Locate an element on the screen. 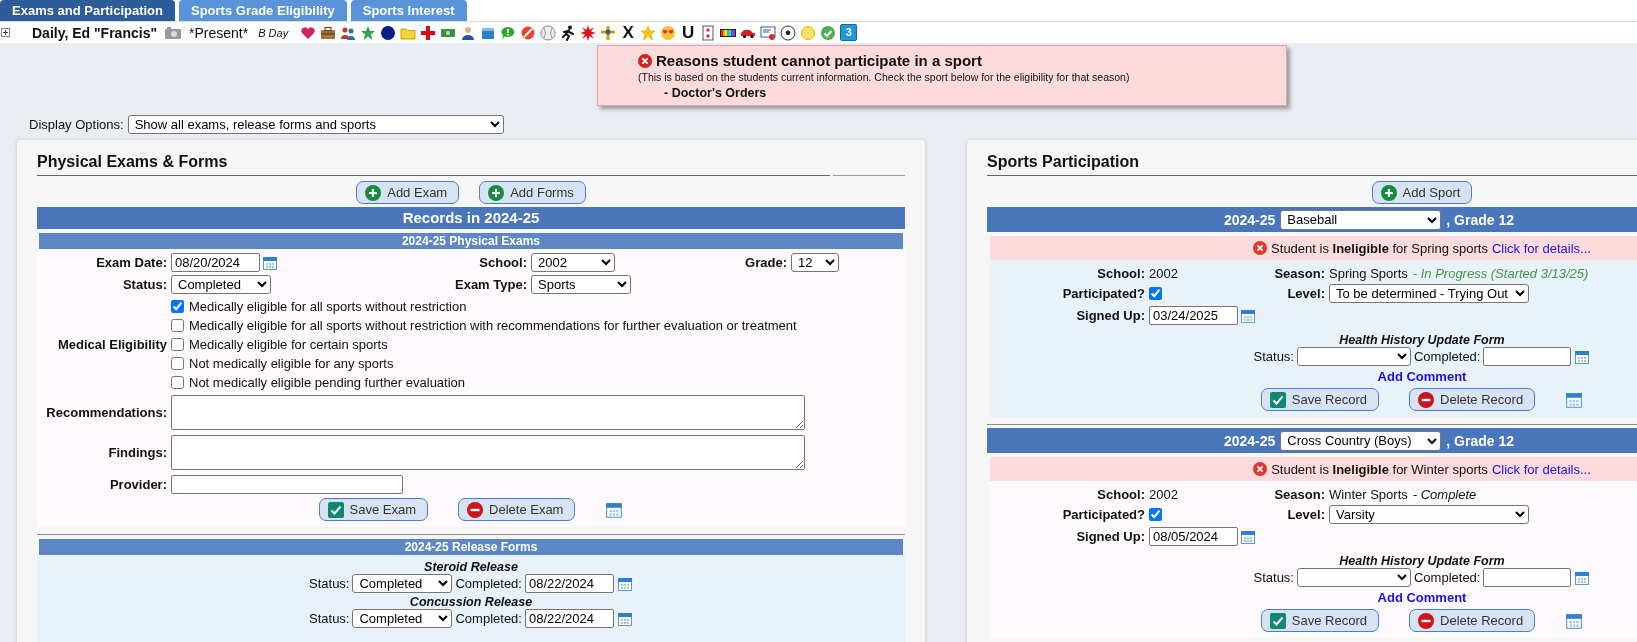 This screenshot has width=1637, height=642. recommendations-field is located at coordinates (488, 412).